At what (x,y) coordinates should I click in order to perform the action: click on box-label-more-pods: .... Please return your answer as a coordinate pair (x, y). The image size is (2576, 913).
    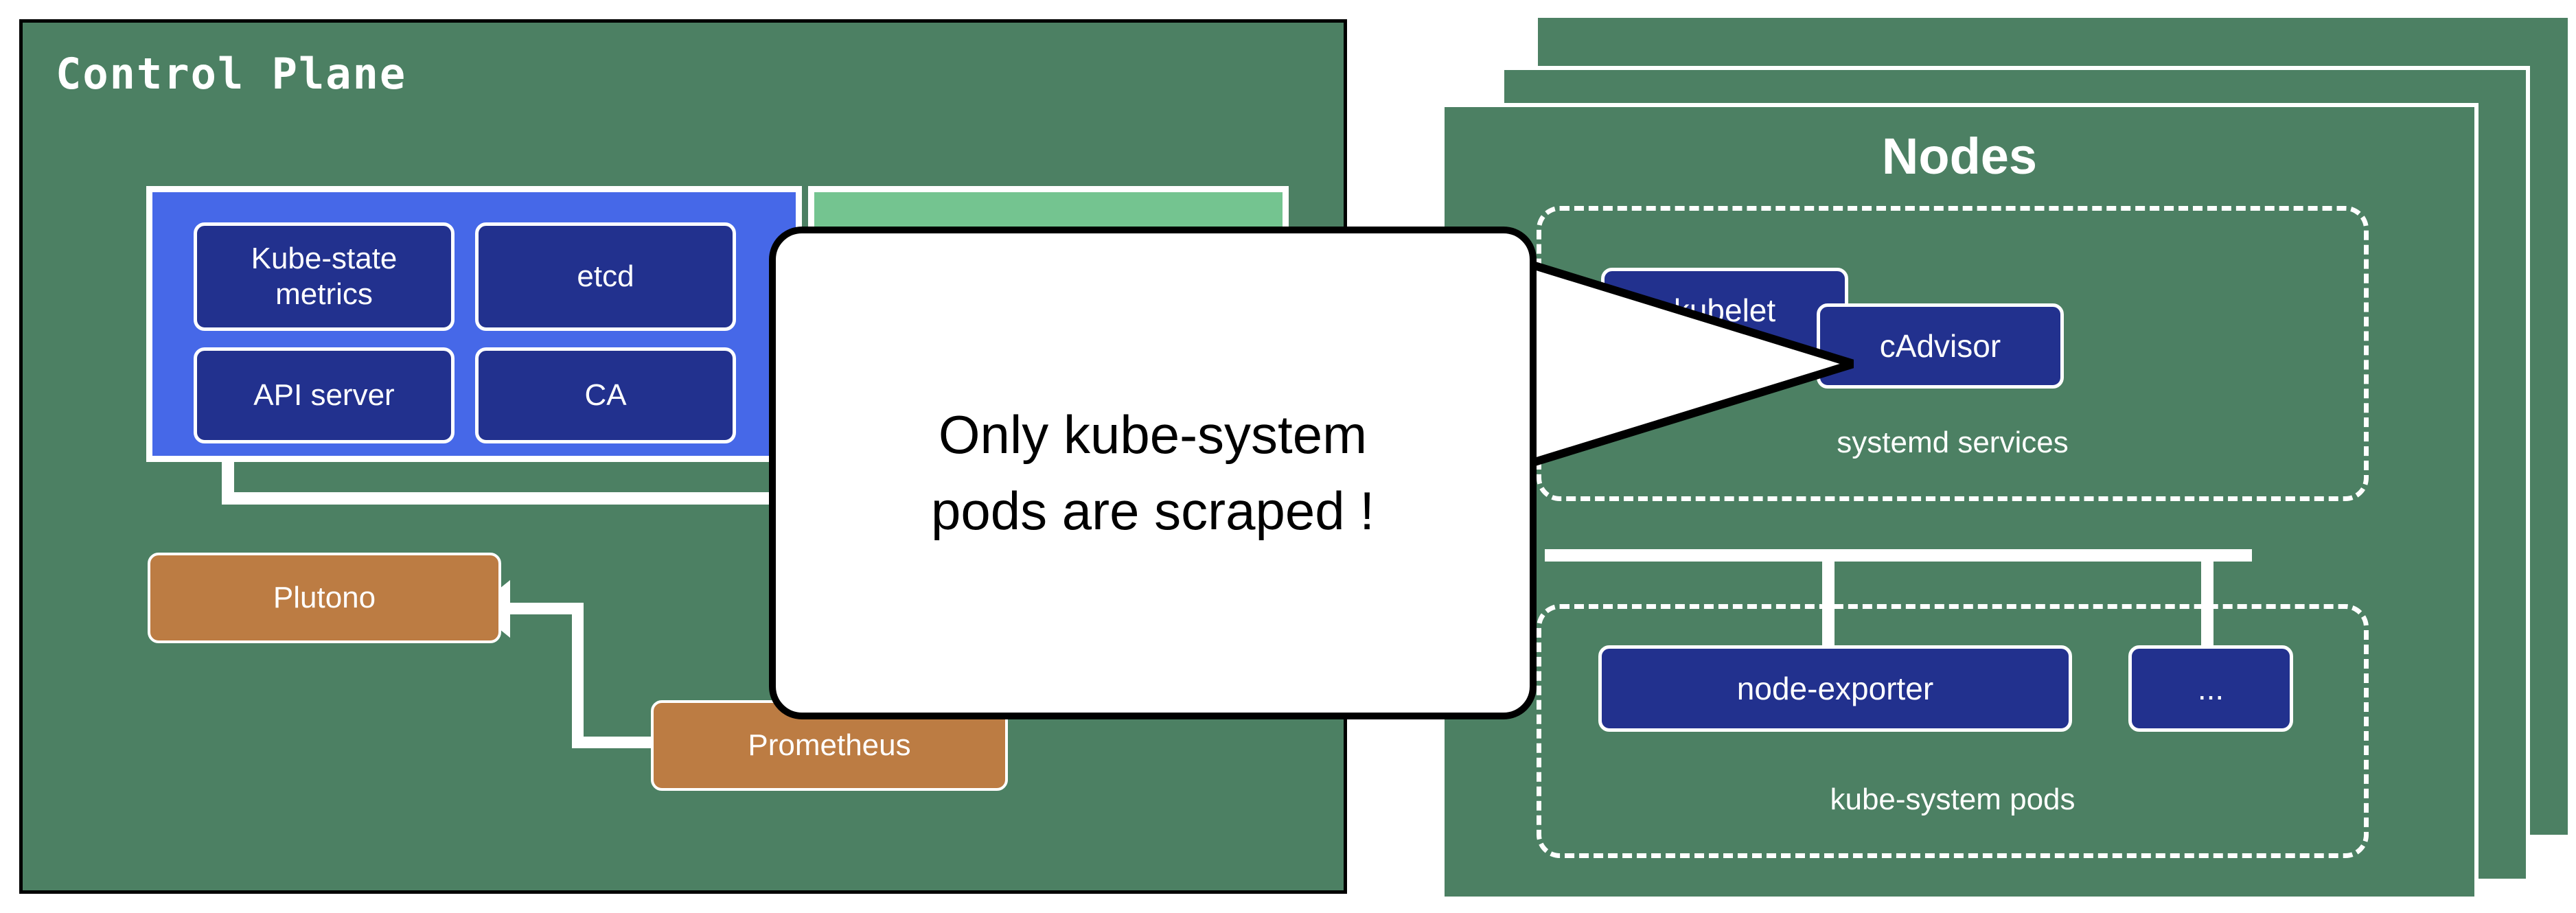
    Looking at the image, I should click on (2210, 688).